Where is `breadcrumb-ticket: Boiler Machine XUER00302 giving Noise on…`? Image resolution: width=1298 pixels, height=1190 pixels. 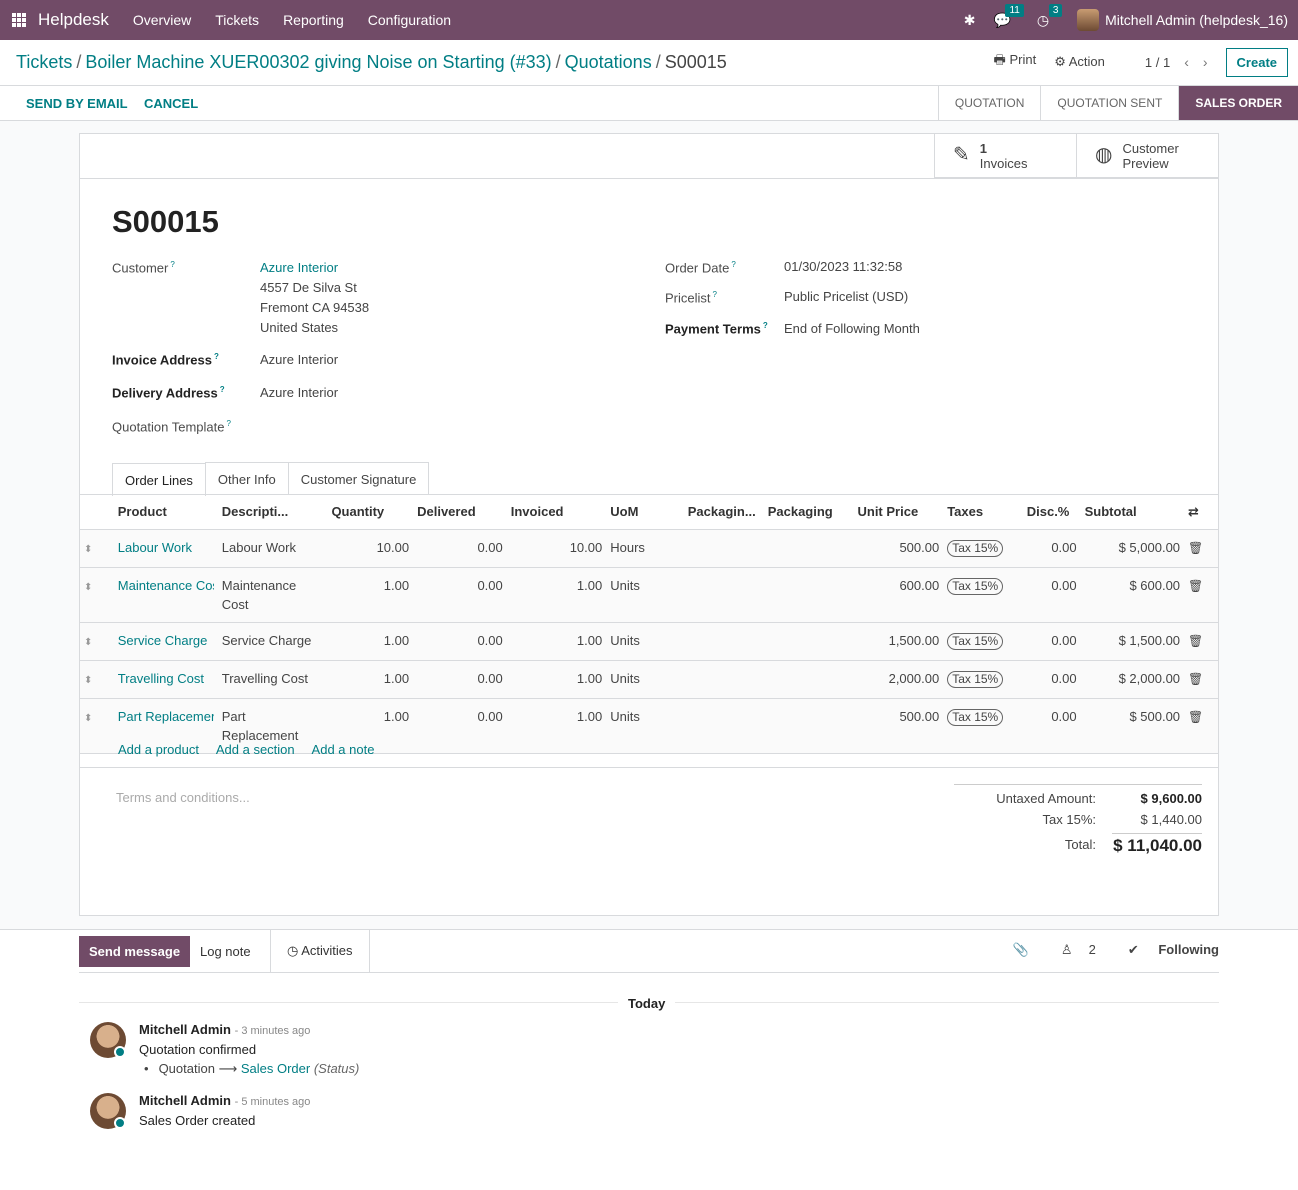
breadcrumb-ticket: Boiler Machine XUER00302 giving Noise on… is located at coordinates (318, 62).